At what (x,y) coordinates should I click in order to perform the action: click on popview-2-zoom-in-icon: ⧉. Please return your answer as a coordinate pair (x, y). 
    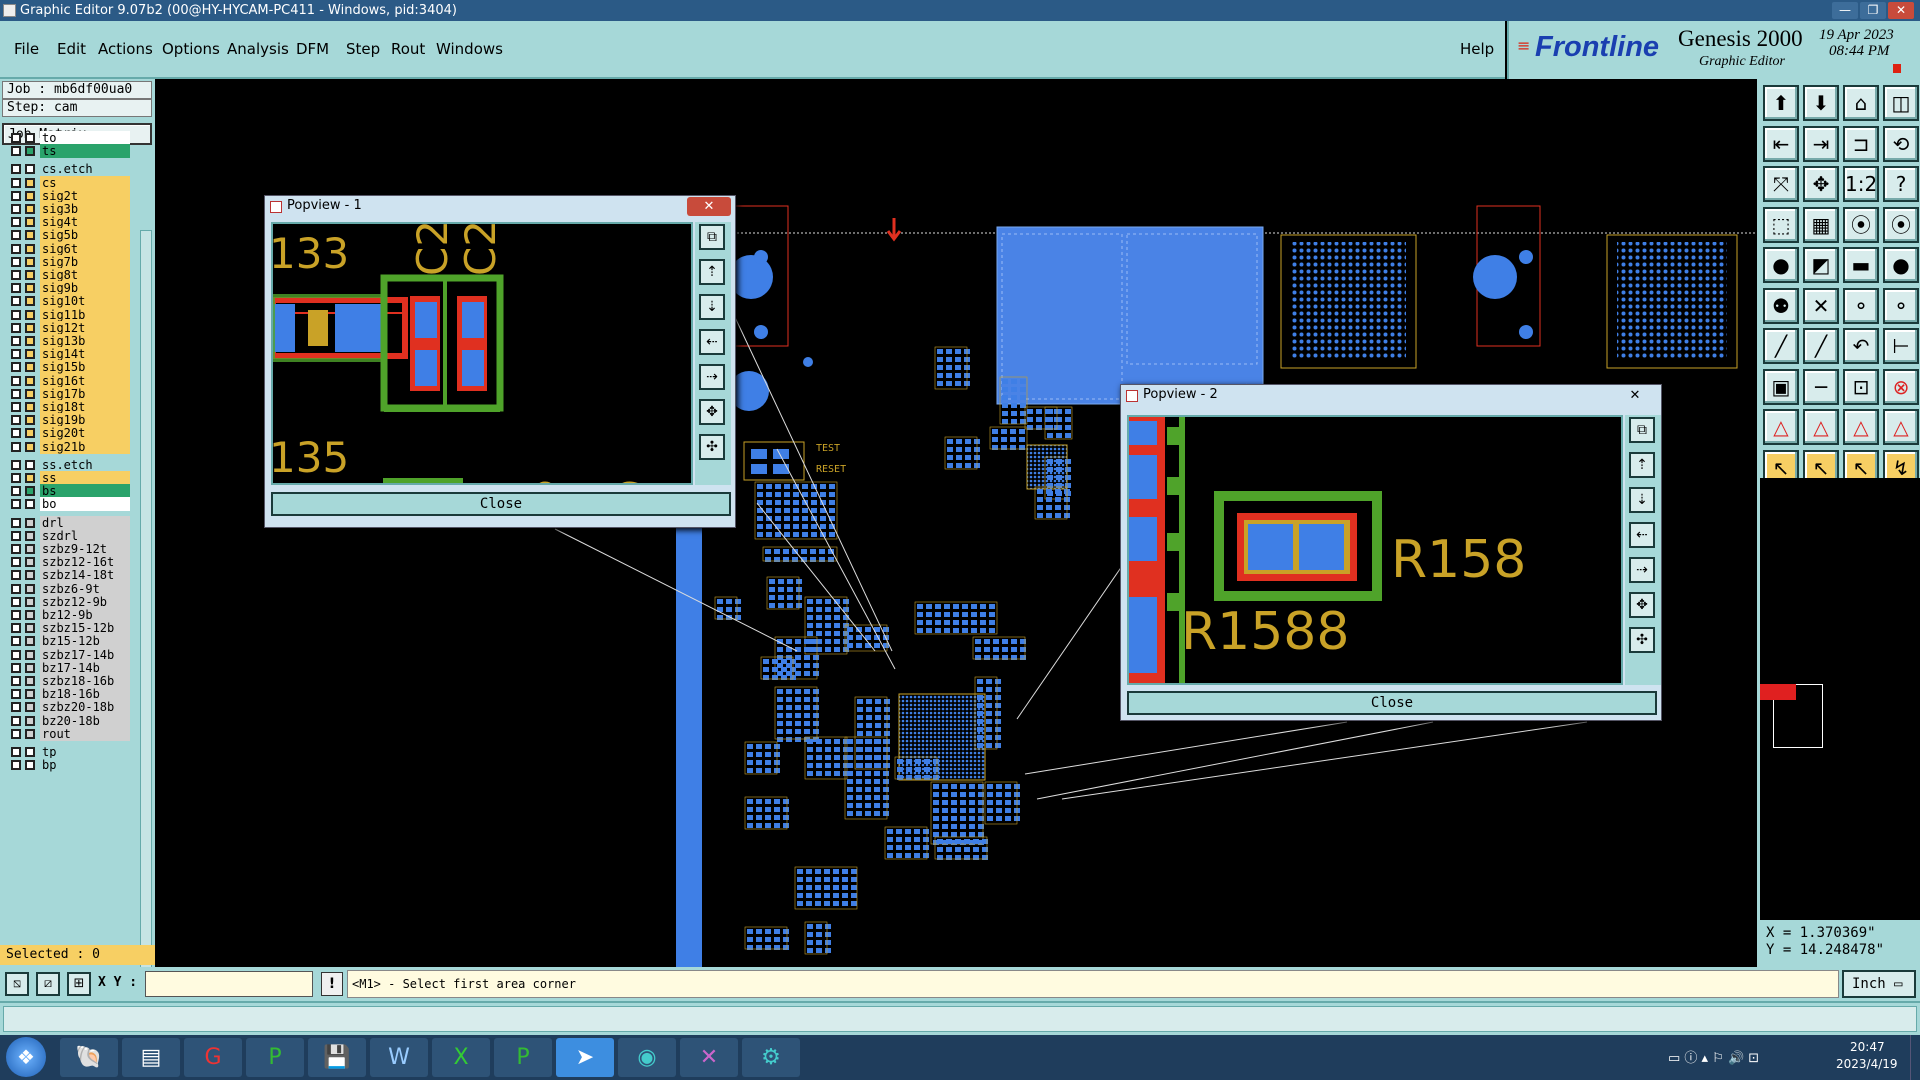
    Looking at the image, I should click on (1642, 430).